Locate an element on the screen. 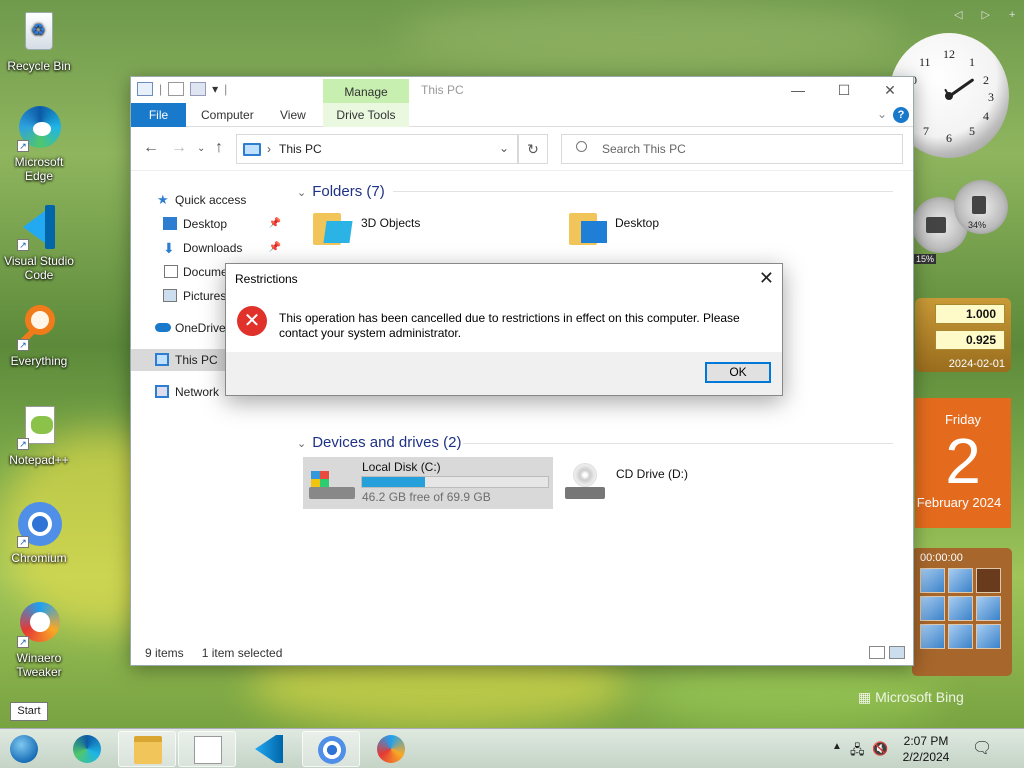  maximize-icon: ☐ is located at coordinates (844, 90).